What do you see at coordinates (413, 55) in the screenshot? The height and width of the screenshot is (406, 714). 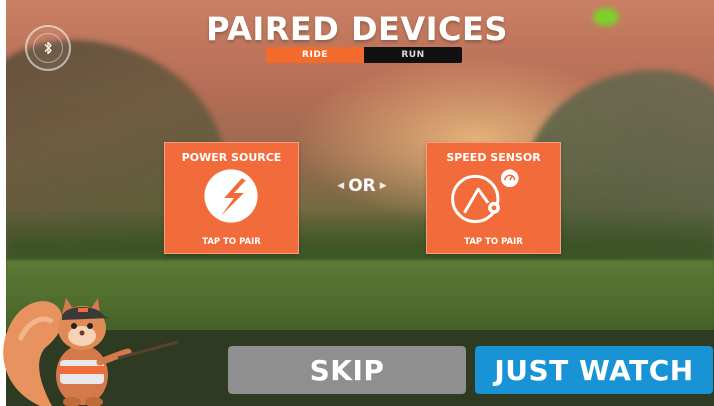 I see `tab-run: RUN` at bounding box center [413, 55].